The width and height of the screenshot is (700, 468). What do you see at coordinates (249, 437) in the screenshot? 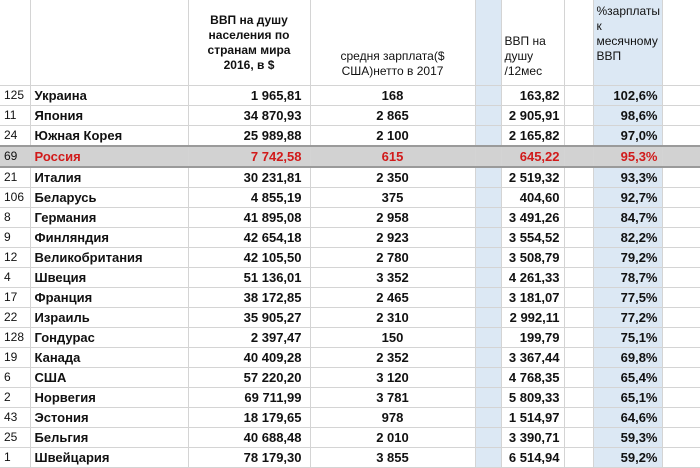
I see `gdp-cell: 40 688,48` at bounding box center [249, 437].